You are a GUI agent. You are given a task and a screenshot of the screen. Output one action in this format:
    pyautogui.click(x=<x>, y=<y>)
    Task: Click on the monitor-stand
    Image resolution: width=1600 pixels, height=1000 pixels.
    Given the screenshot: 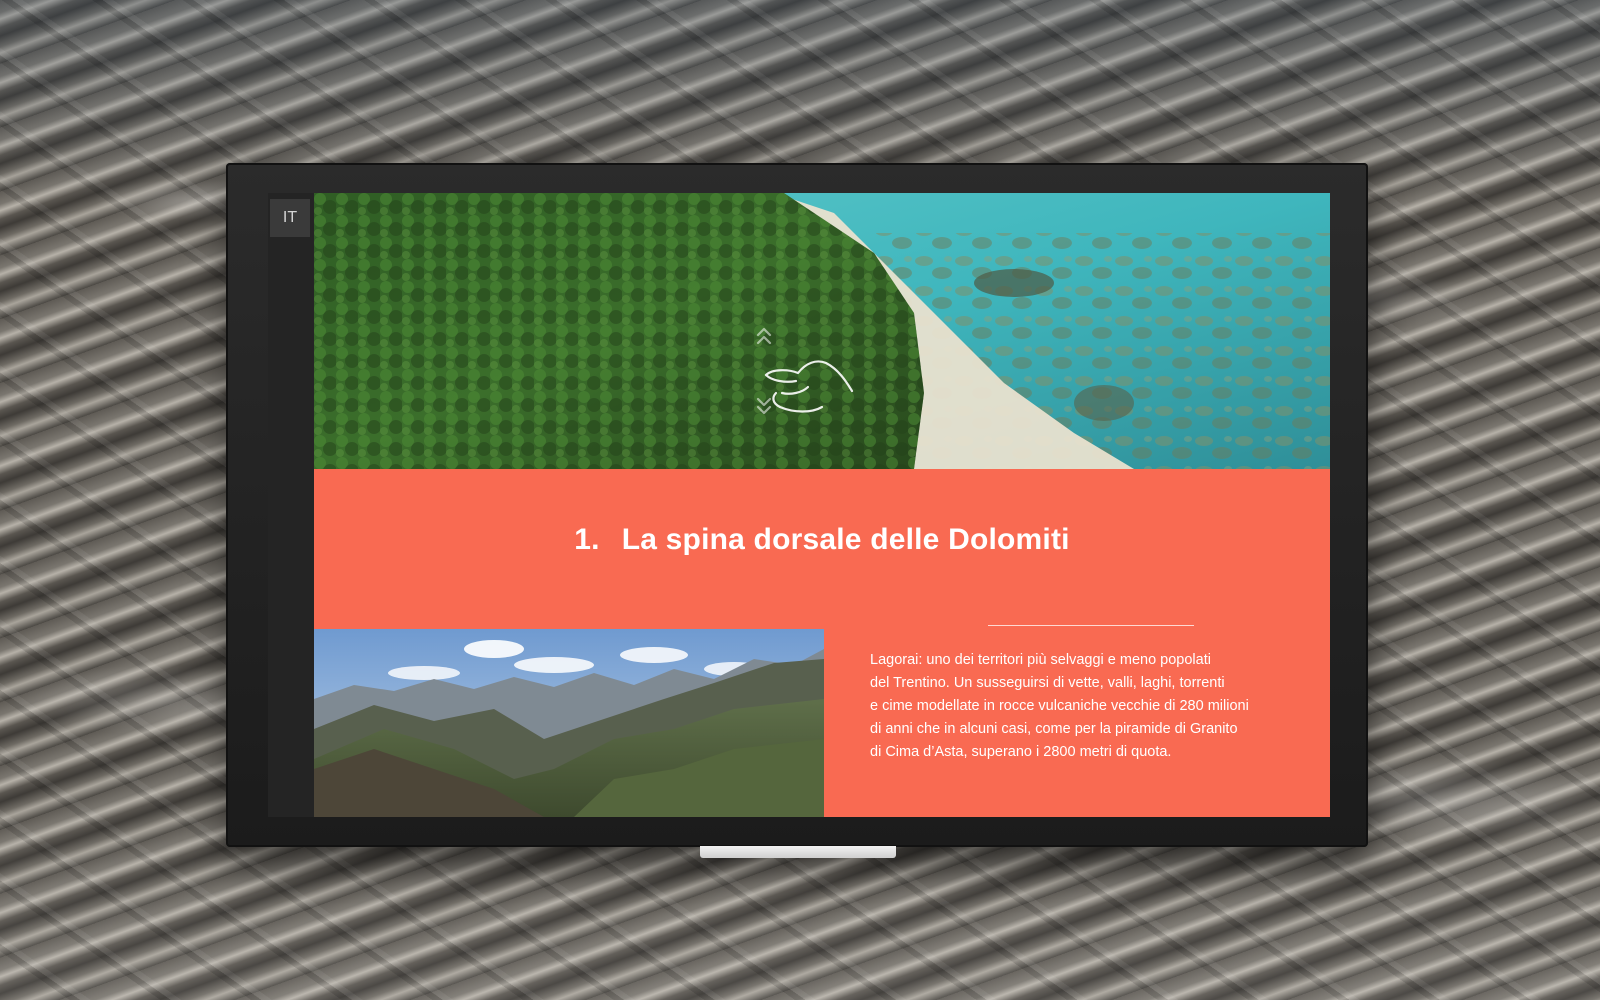 What is the action you would take?
    pyautogui.click(x=798, y=852)
    